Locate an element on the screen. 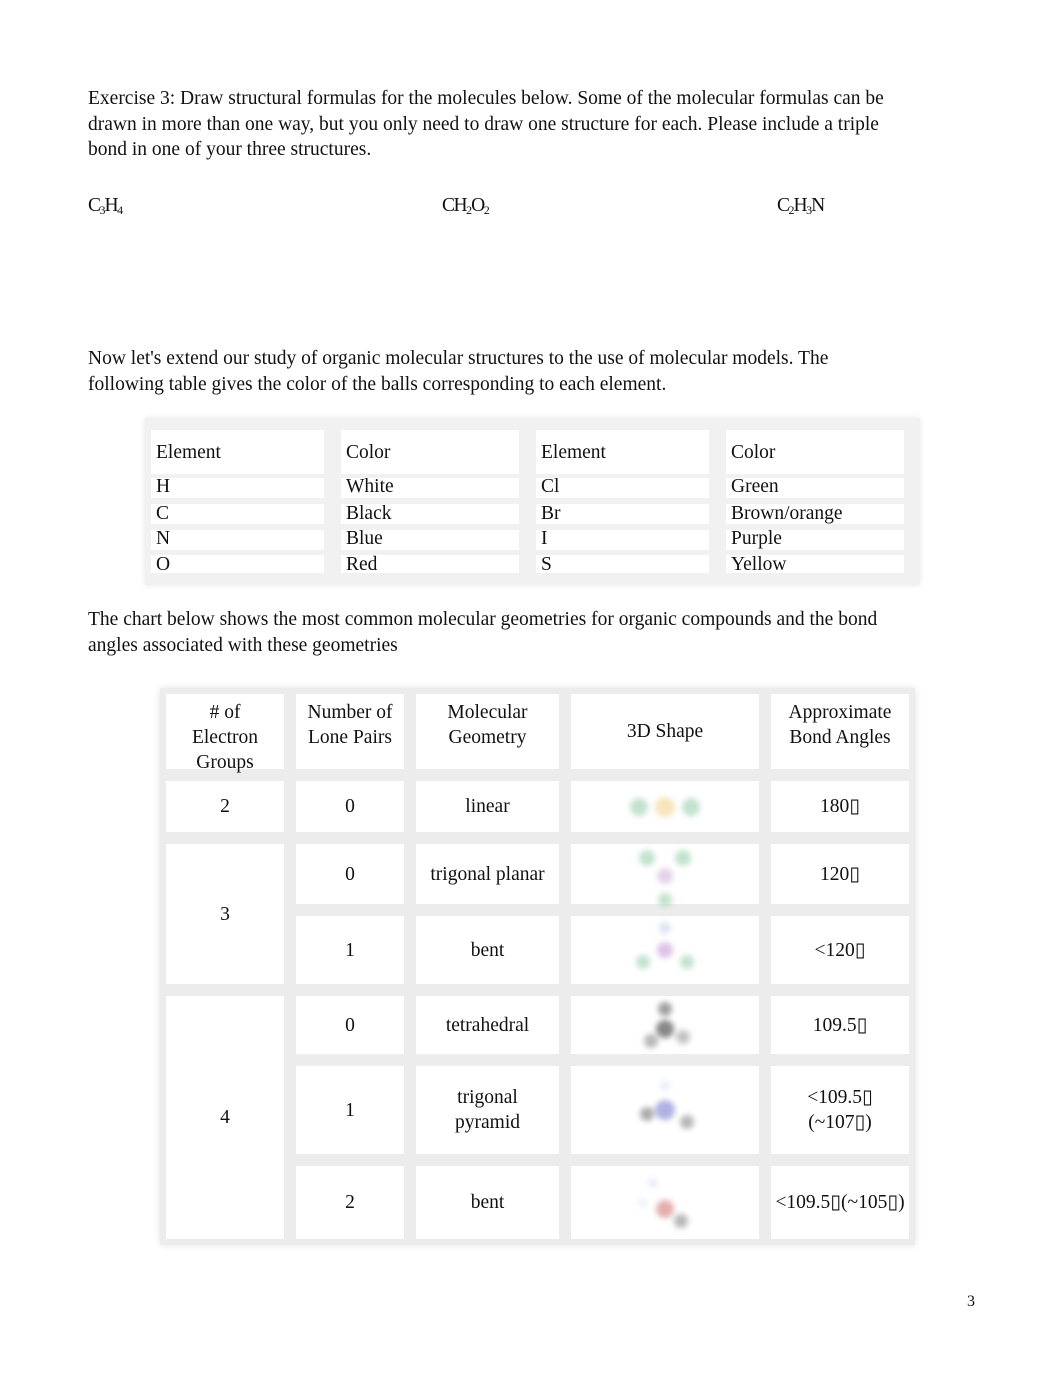  column-header: Color is located at coordinates (368, 452).